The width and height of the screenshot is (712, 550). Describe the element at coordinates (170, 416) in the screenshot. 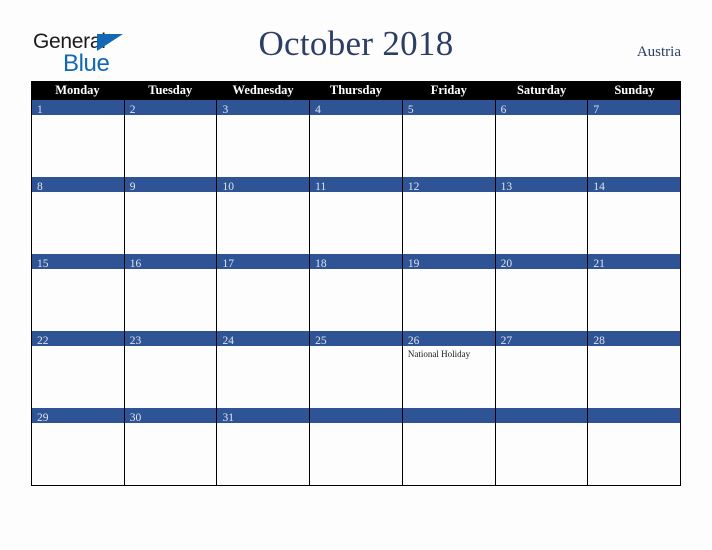

I see `day-number-band: 30` at that location.